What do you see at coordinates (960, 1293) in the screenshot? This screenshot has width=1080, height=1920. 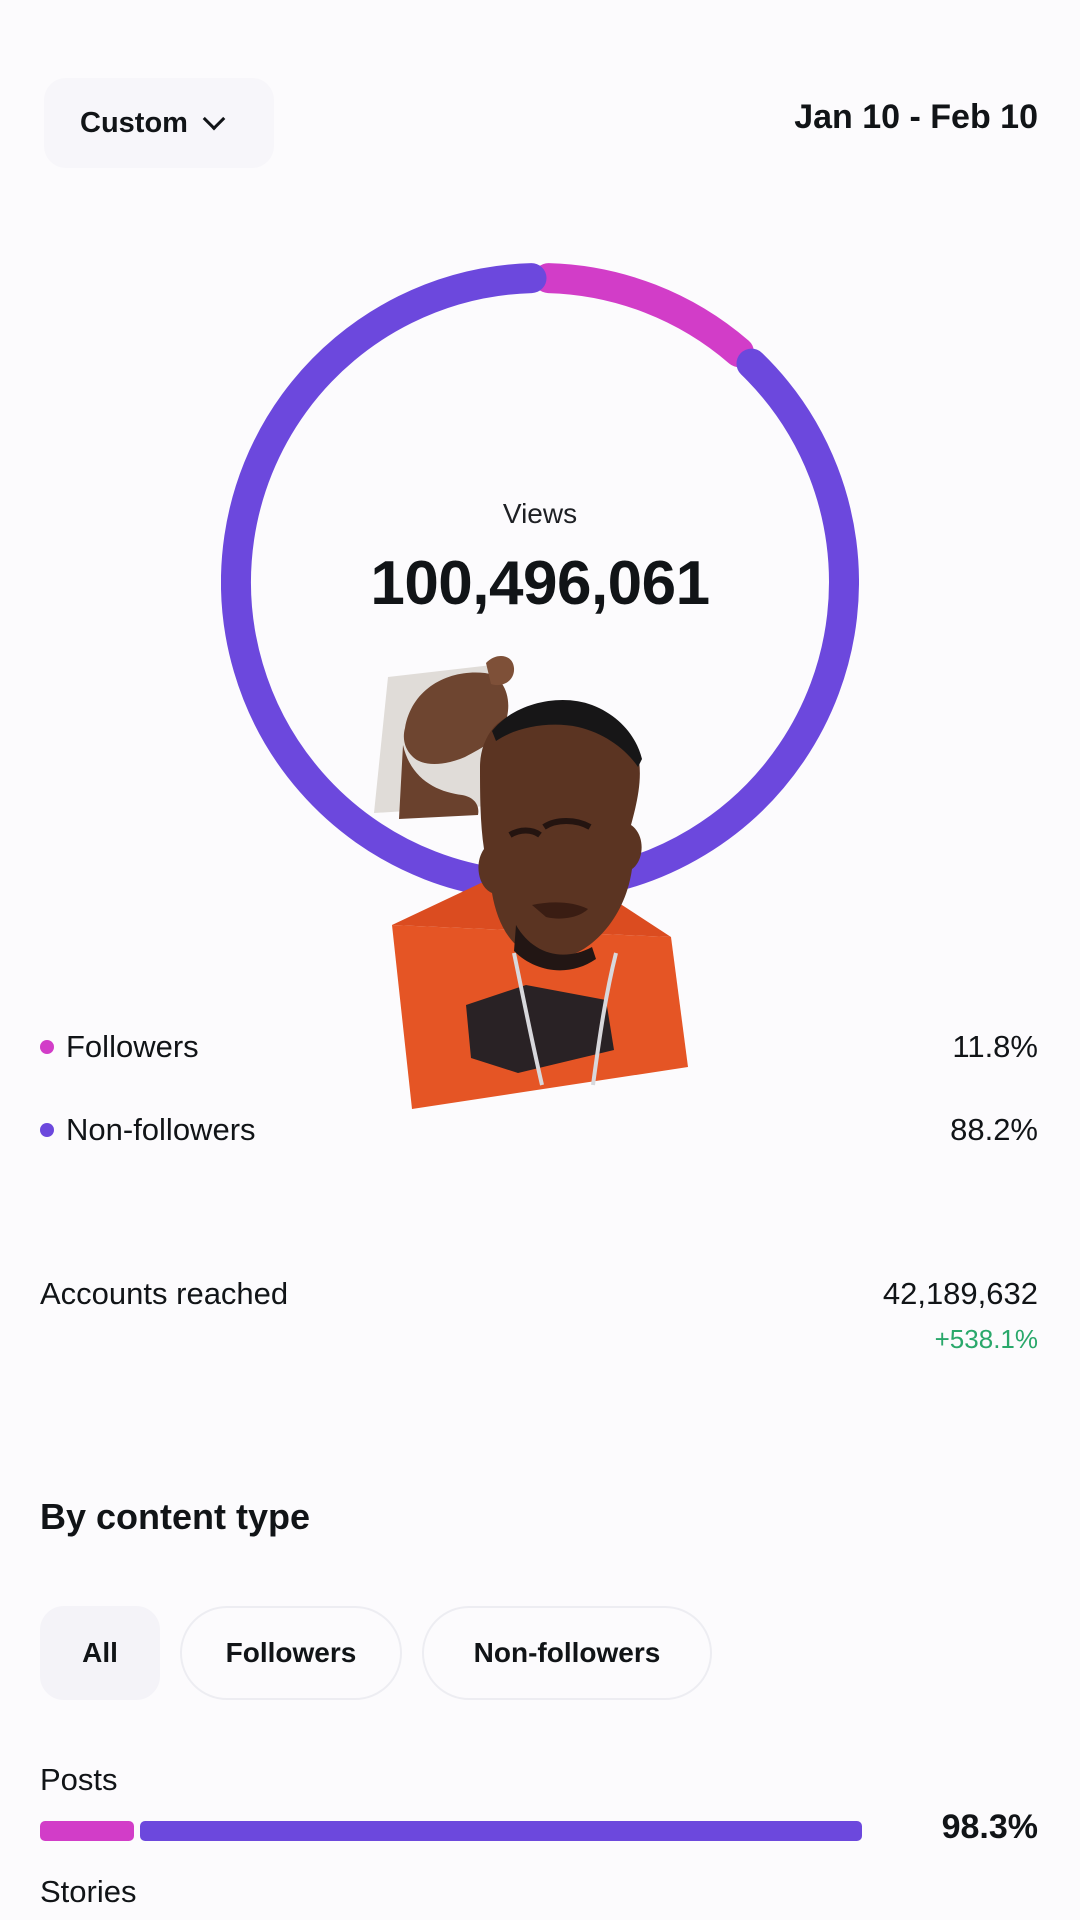 I see `accounts-reached-value: 42,189,632` at bounding box center [960, 1293].